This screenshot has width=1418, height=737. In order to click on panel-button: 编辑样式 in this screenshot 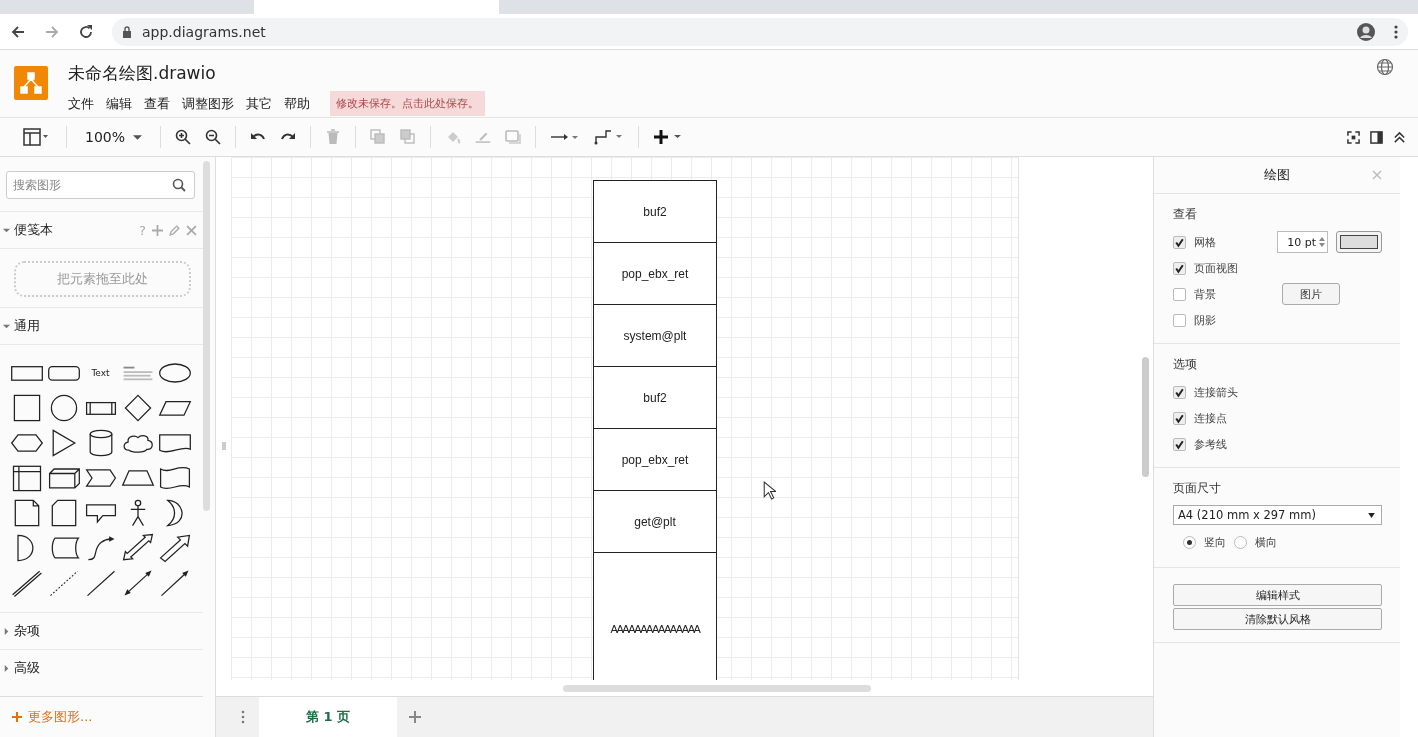, I will do `click(1277, 595)`.